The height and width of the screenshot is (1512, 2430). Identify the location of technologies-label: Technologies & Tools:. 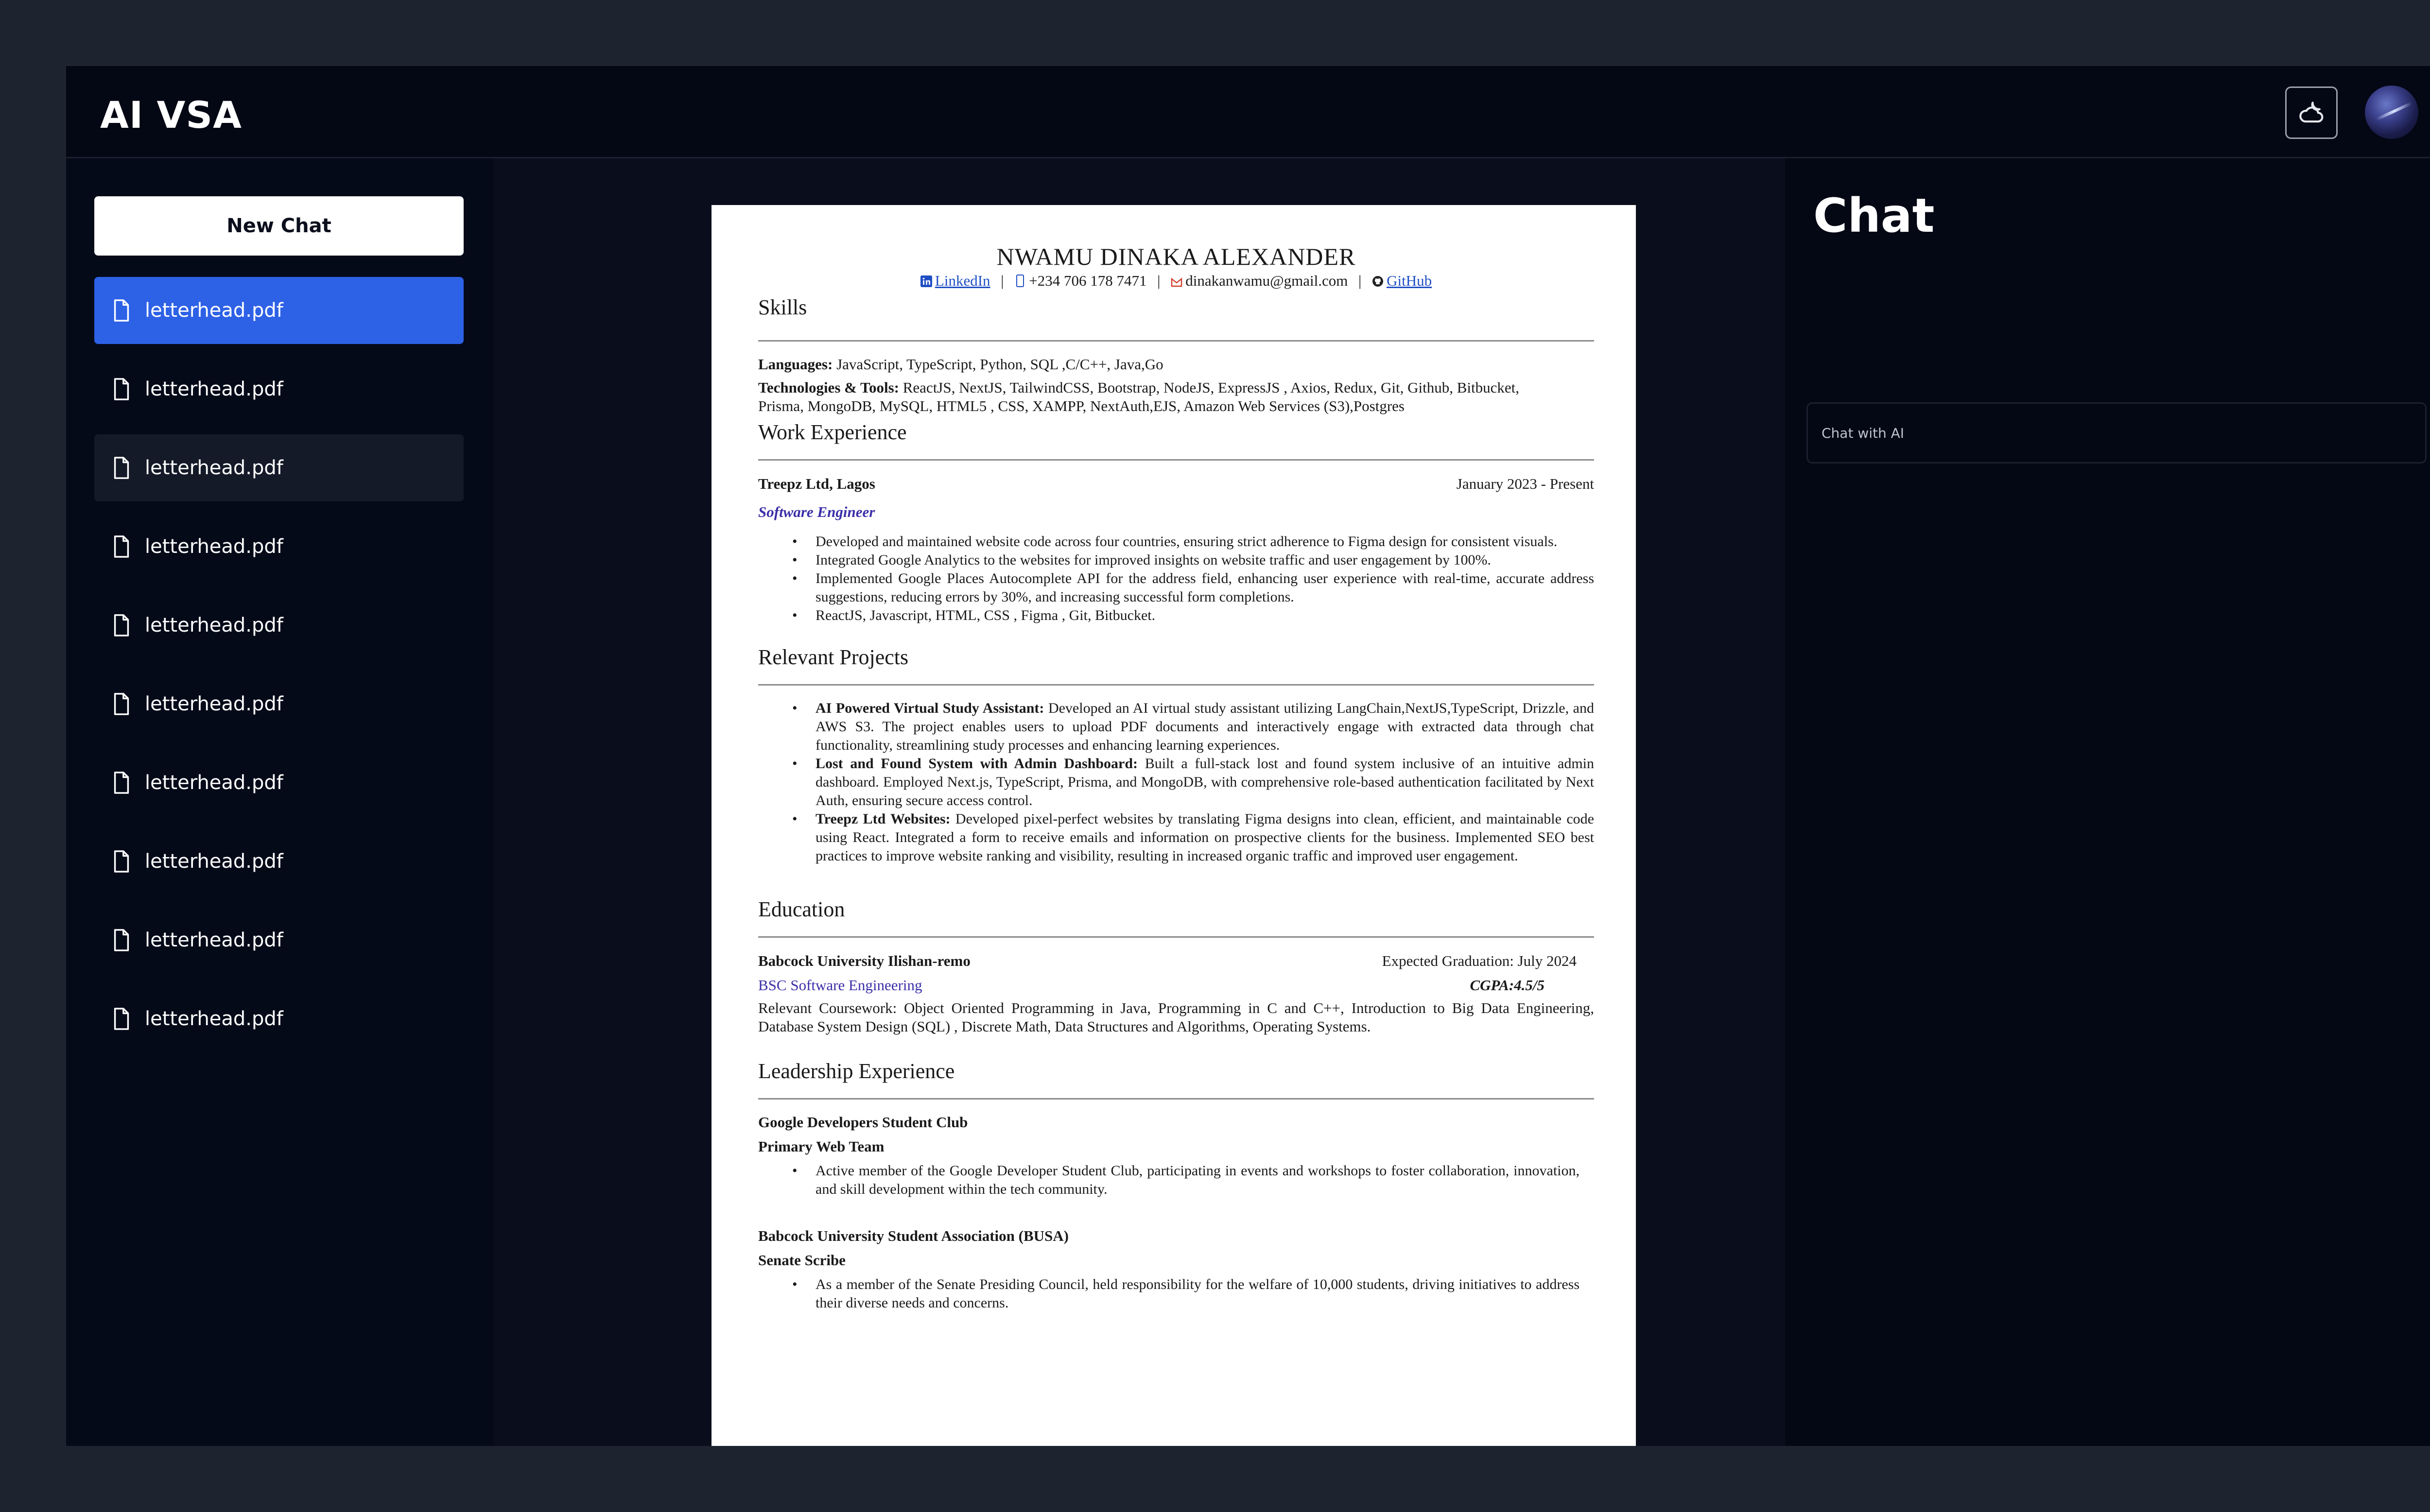
(828, 388).